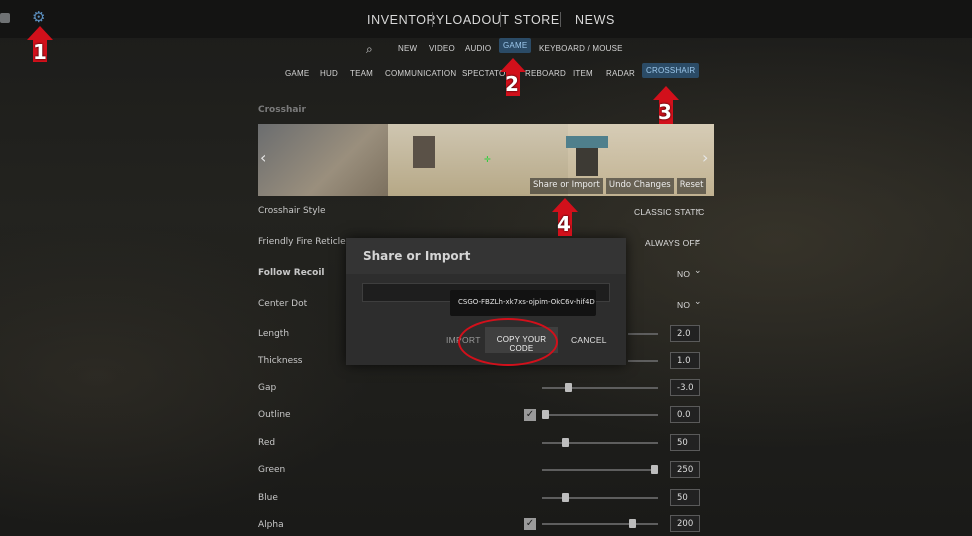 Image resolution: width=972 pixels, height=536 pixels. I want to click on red-label: Red, so click(267, 443).